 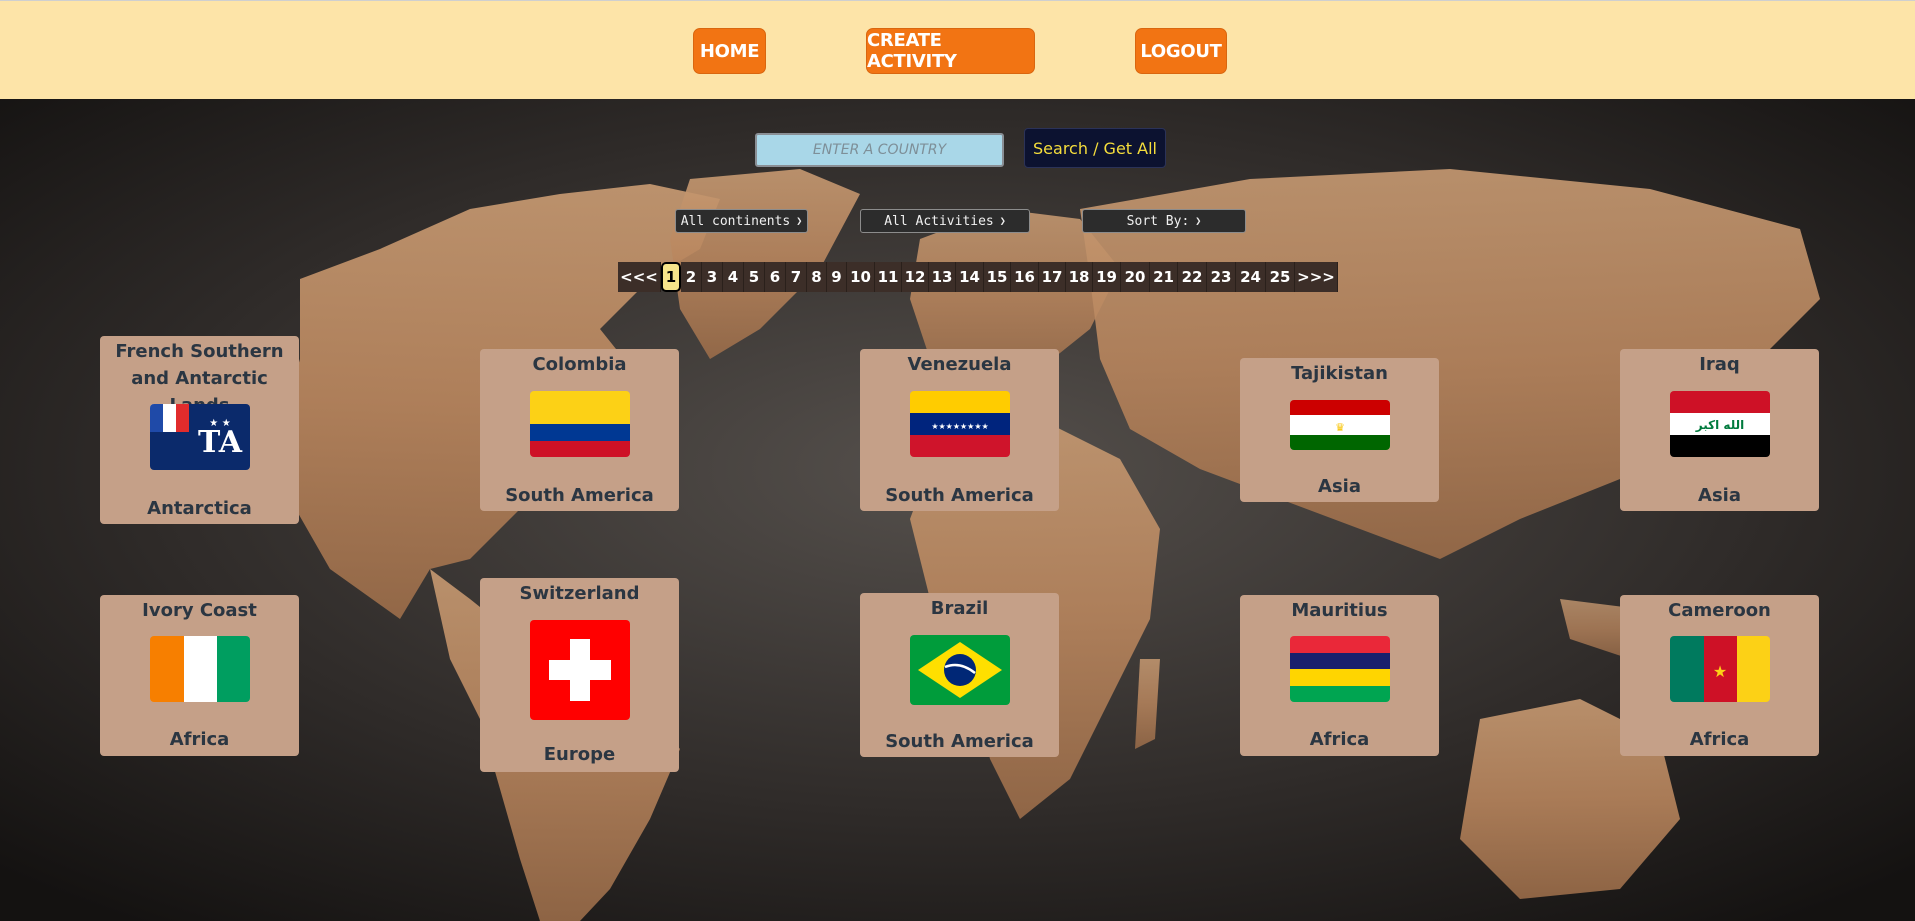 I want to click on search-button: Search / Get All, so click(x=1095, y=148).